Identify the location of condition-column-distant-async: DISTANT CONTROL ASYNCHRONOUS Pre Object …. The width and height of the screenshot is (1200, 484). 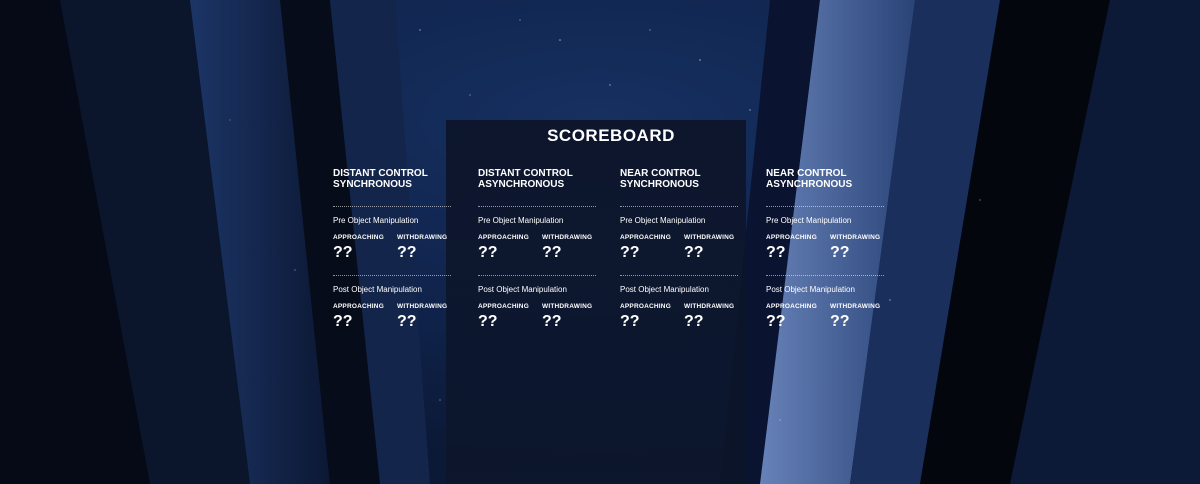
(537, 256).